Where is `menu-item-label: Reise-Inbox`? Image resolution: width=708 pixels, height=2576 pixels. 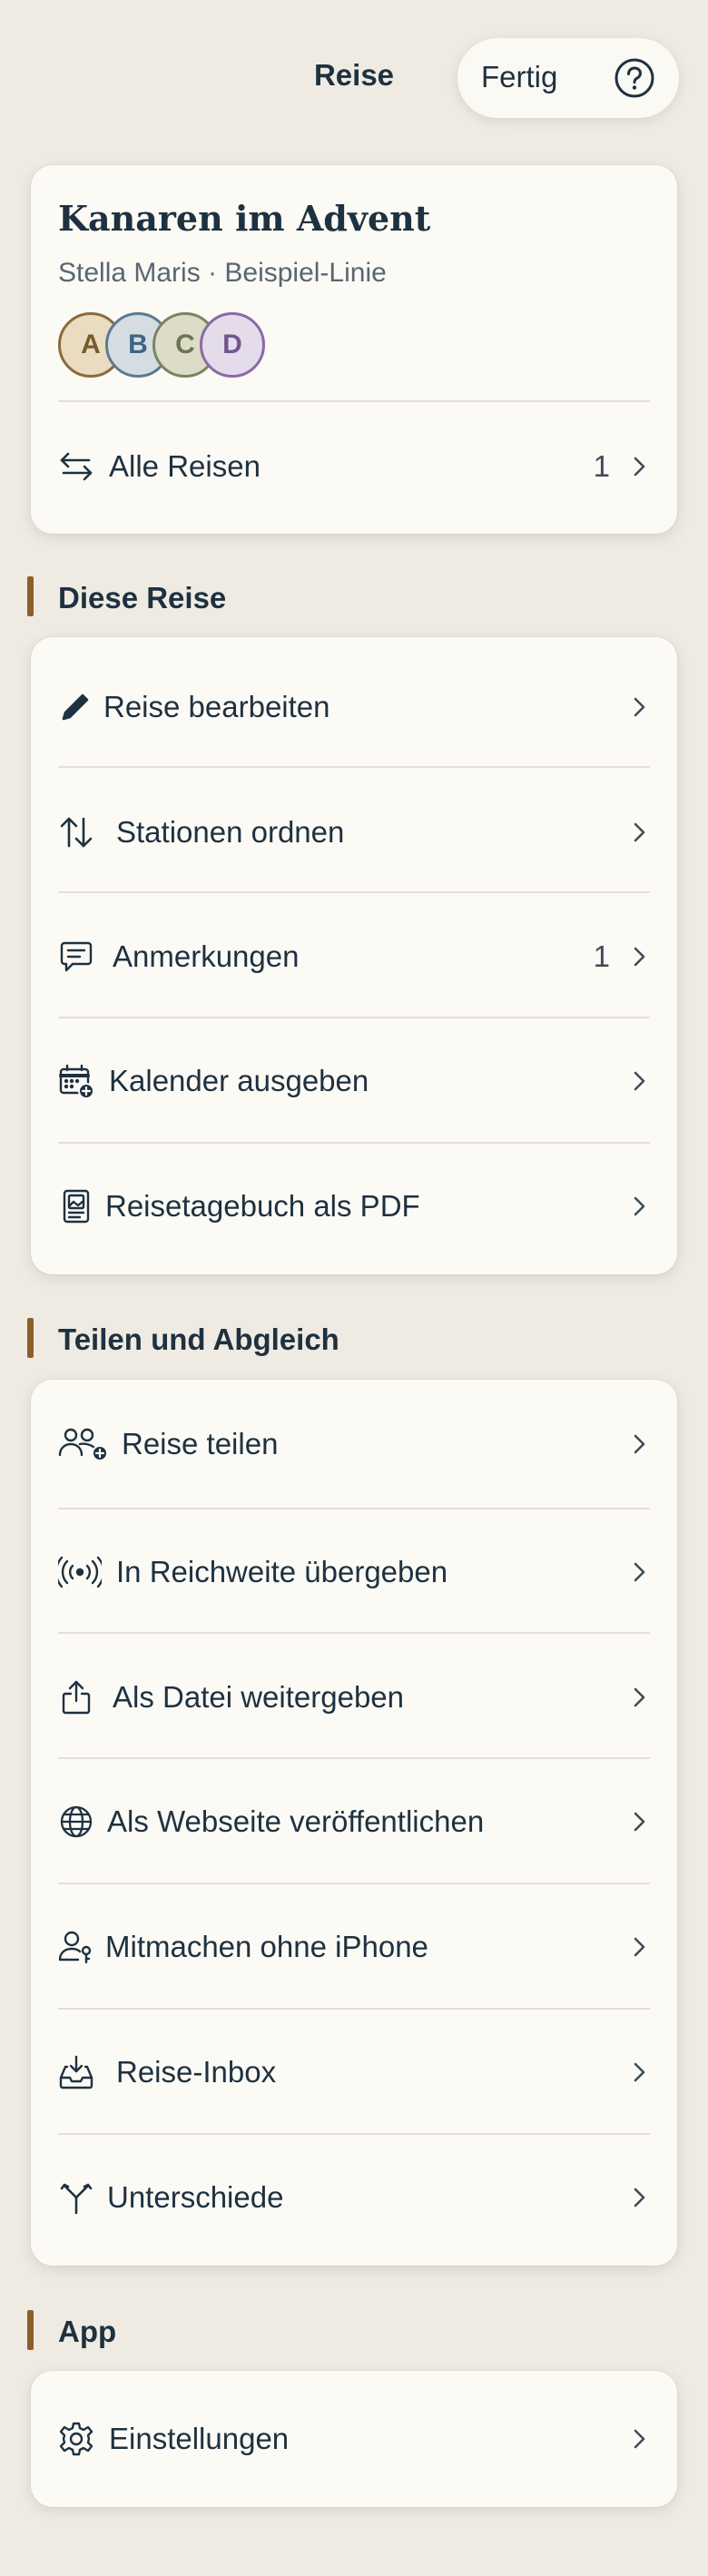 menu-item-label: Reise-Inbox is located at coordinates (196, 2071).